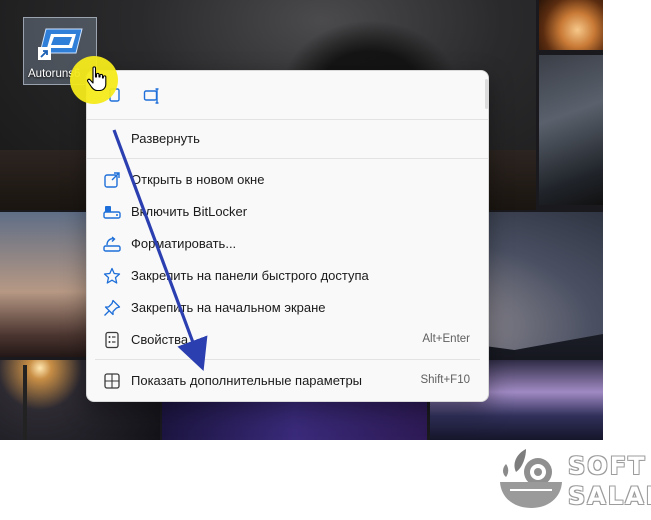 The height and width of the screenshot is (520, 651). I want to click on menu-item-label: Развернуть, so click(165, 138).